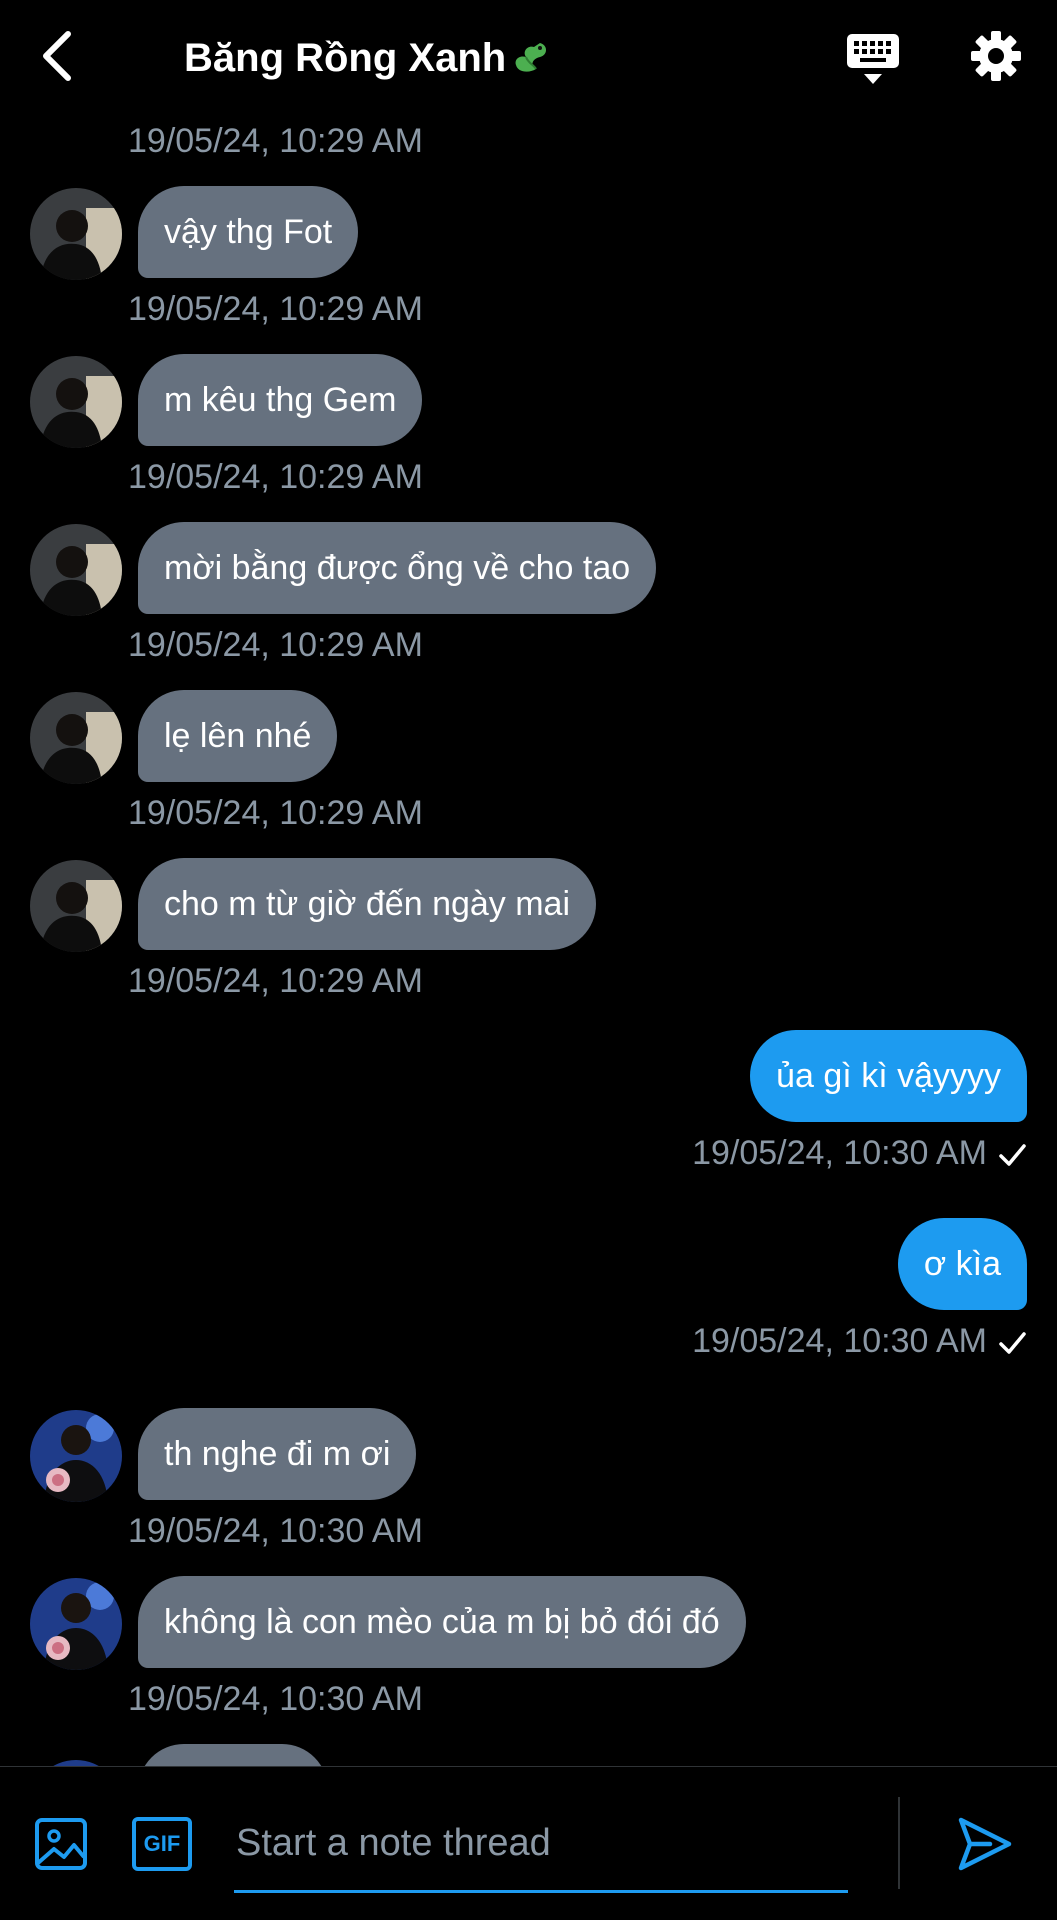 This screenshot has height=1920, width=1057. Describe the element at coordinates (996, 56) in the screenshot. I see `gear-icon` at that location.